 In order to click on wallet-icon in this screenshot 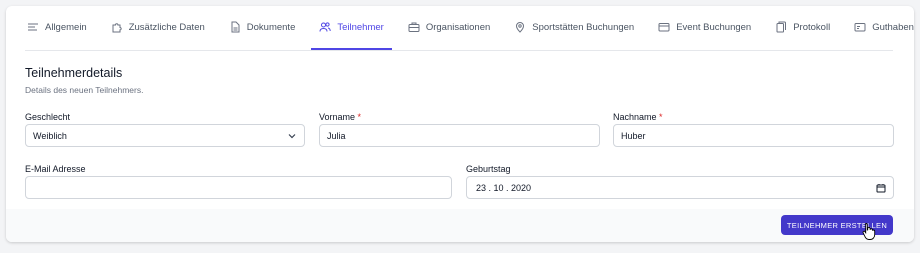, I will do `click(860, 27)`.